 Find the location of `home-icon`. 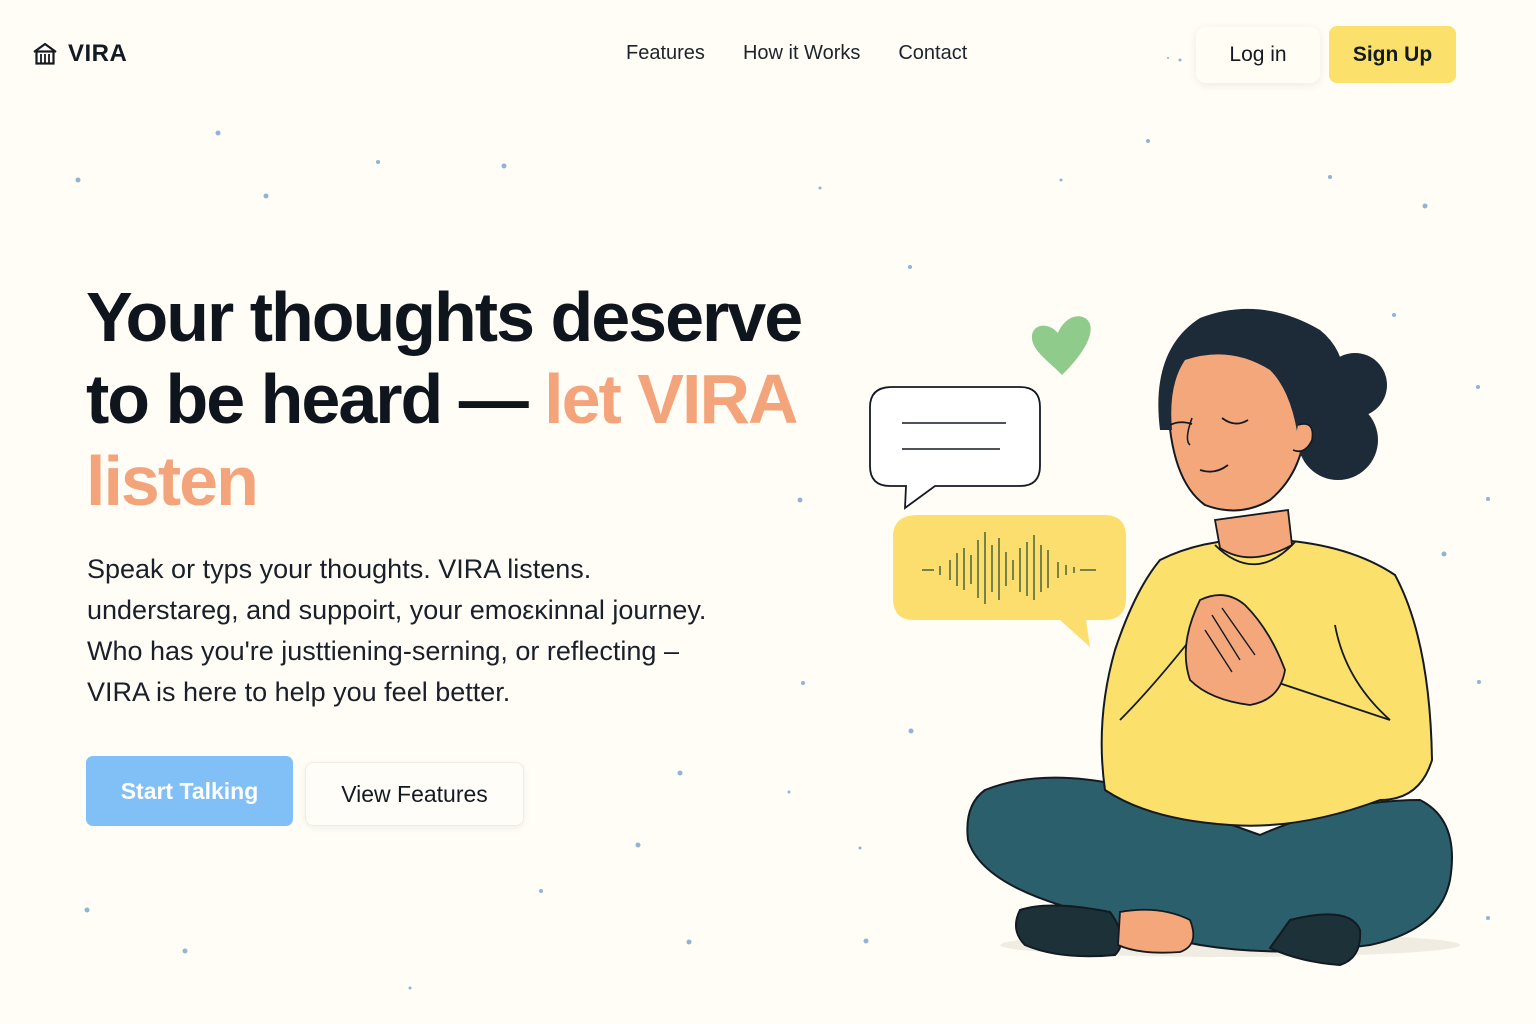

home-icon is located at coordinates (45, 53).